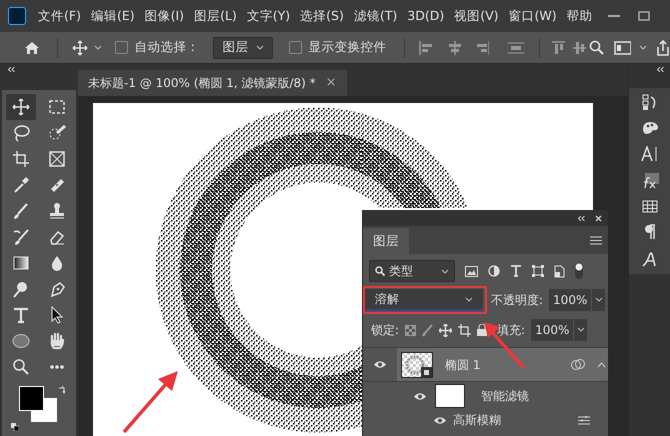 The height and width of the screenshot is (436, 670). I want to click on ellipse-icon, so click(21, 341).